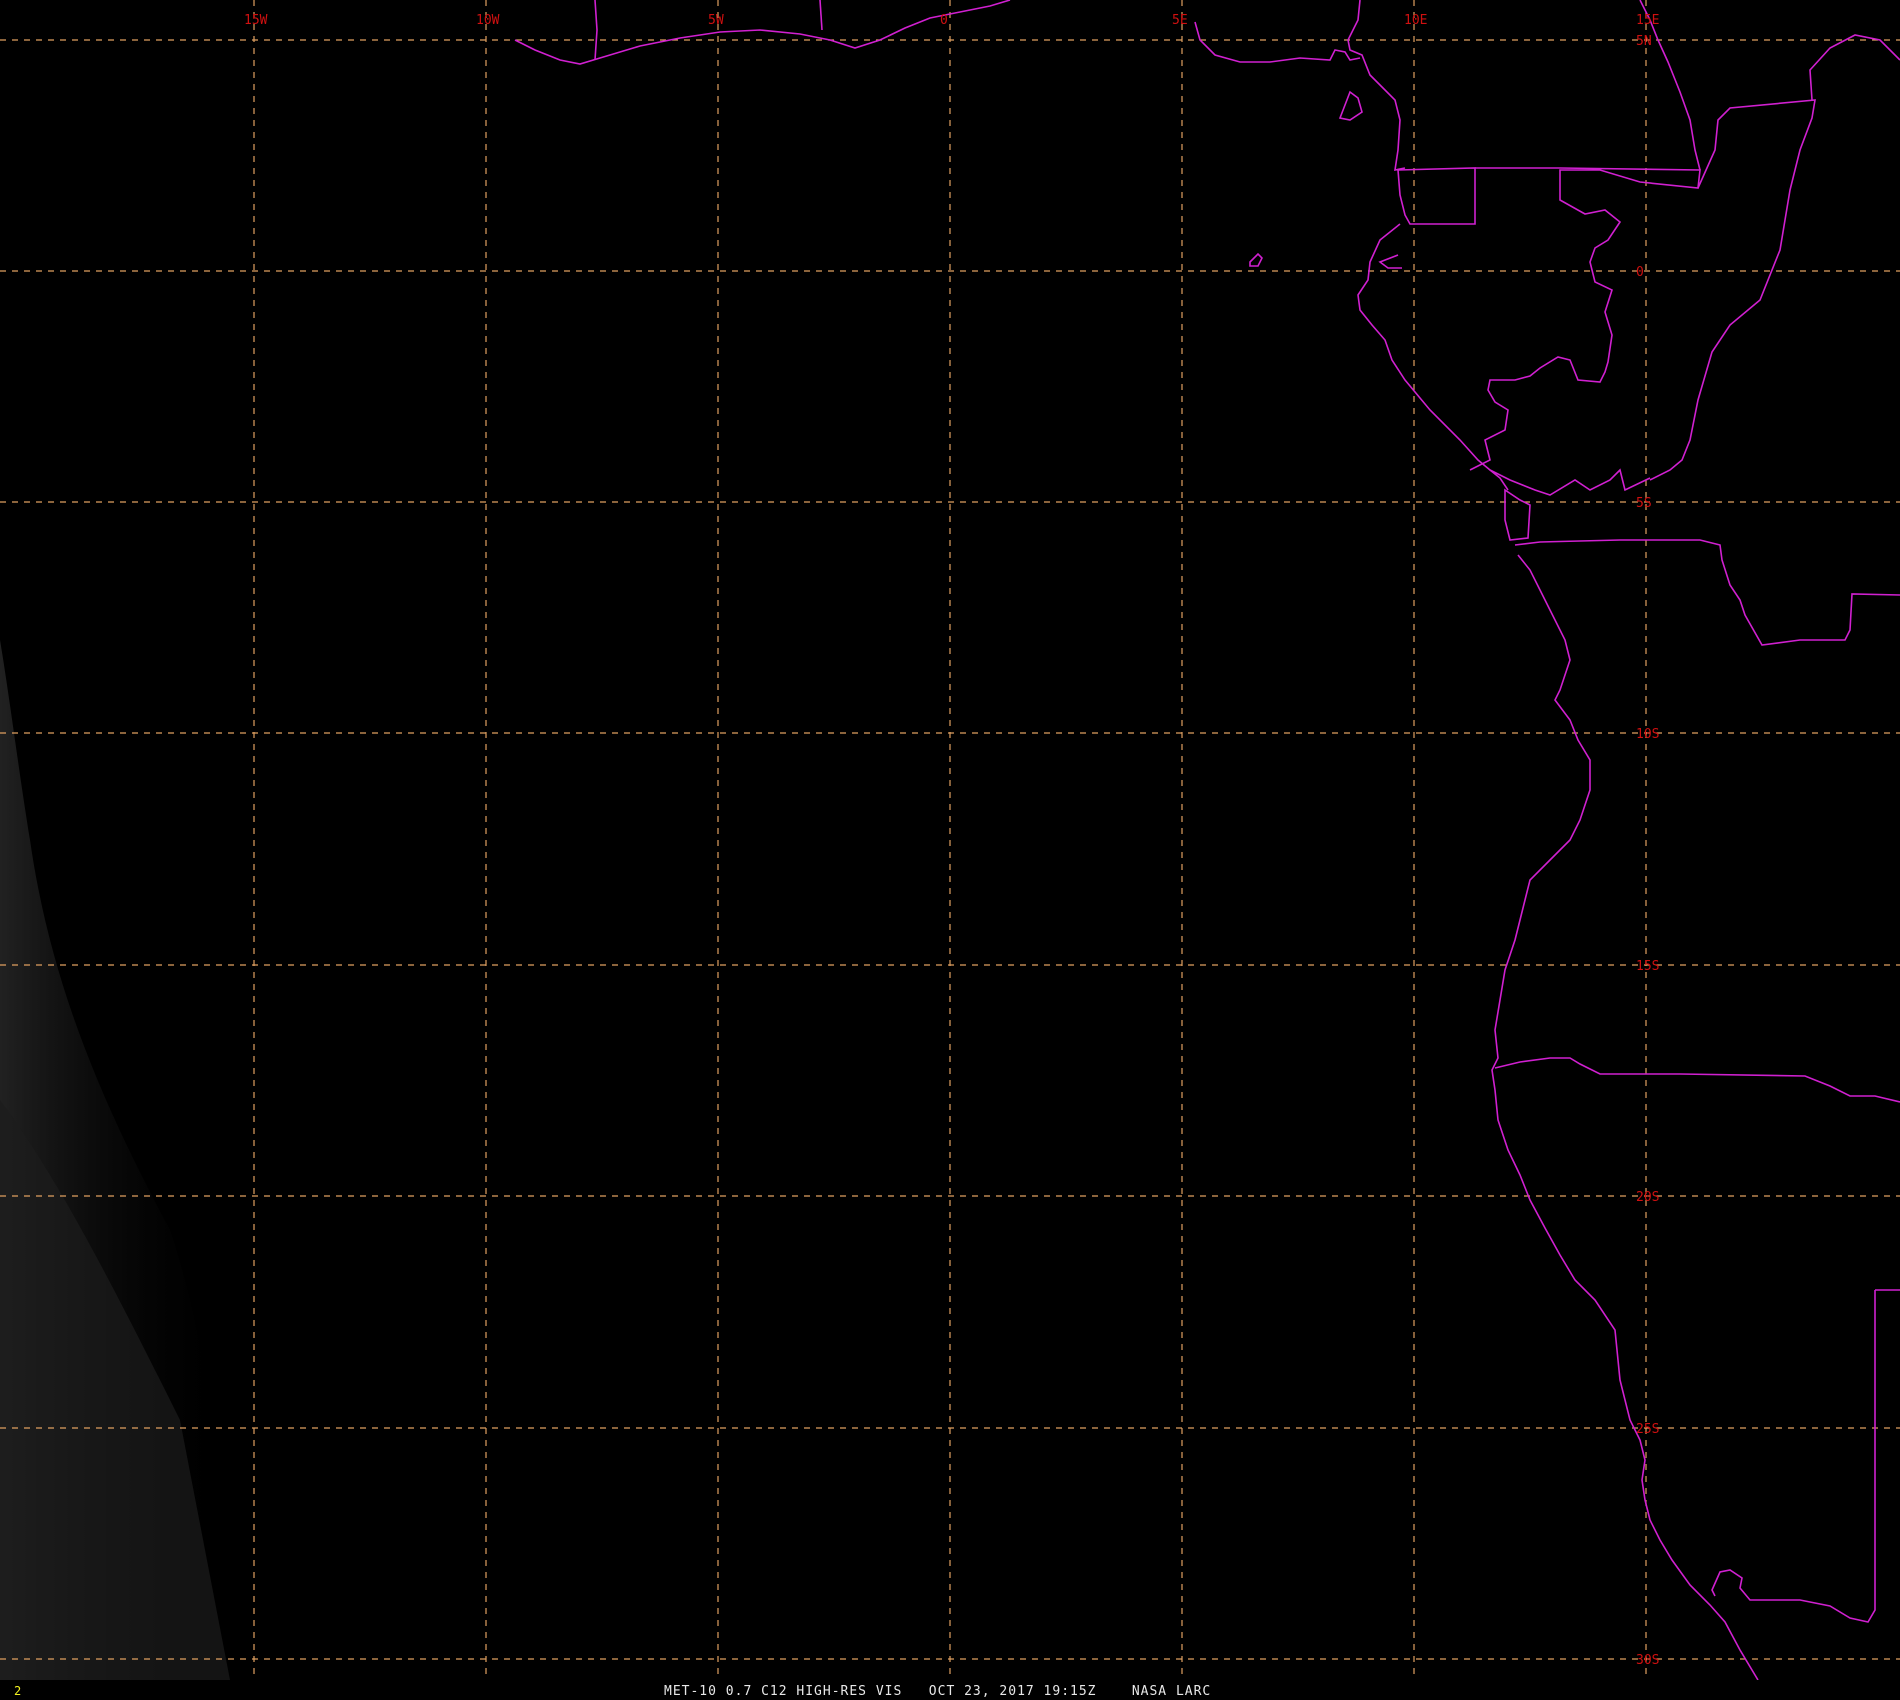 This screenshot has height=1700, width=1900. What do you see at coordinates (1256, 259) in the screenshot?
I see `bioko-island` at bounding box center [1256, 259].